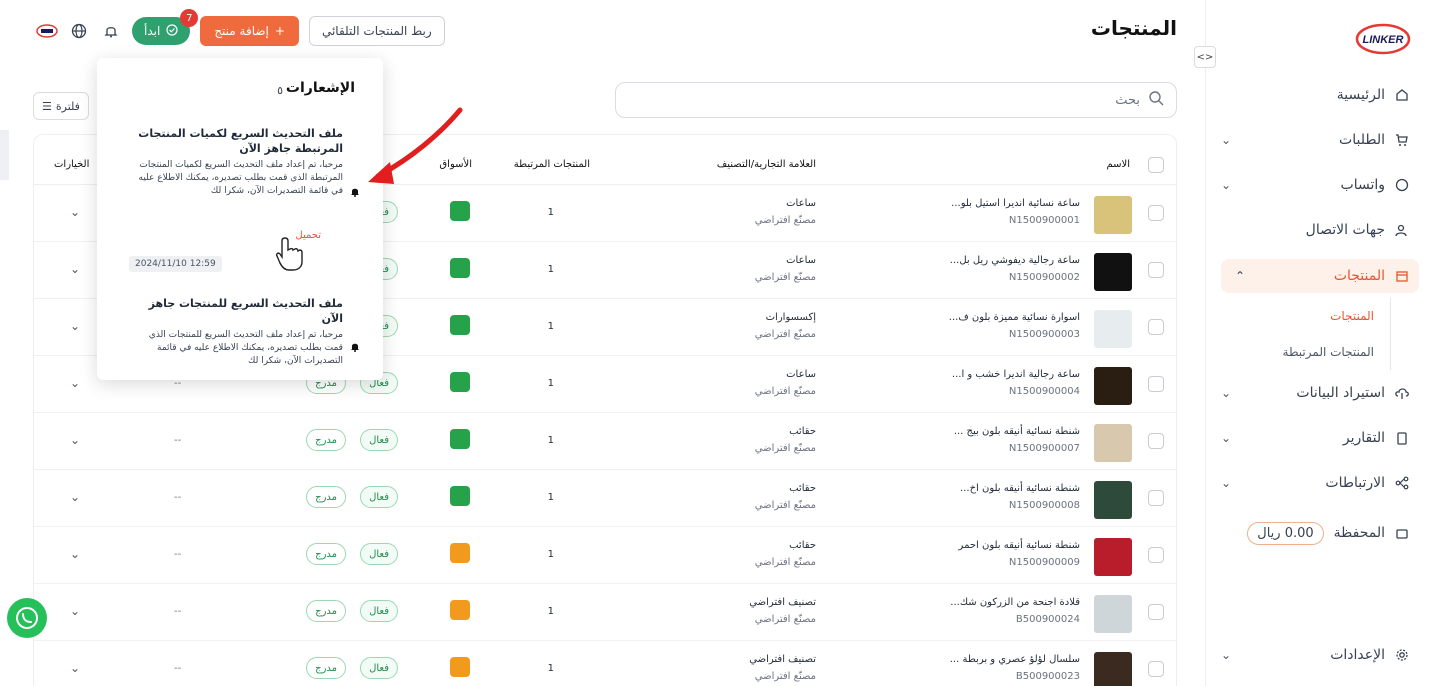 Image resolution: width=1431 pixels, height=686 pixels. What do you see at coordinates (279, 31) in the screenshot?
I see `plus-icon: +` at bounding box center [279, 31].